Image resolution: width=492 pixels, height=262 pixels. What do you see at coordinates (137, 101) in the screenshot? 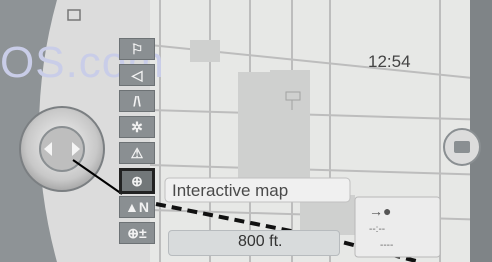
I see `tool-route-icon: /\` at bounding box center [137, 101].